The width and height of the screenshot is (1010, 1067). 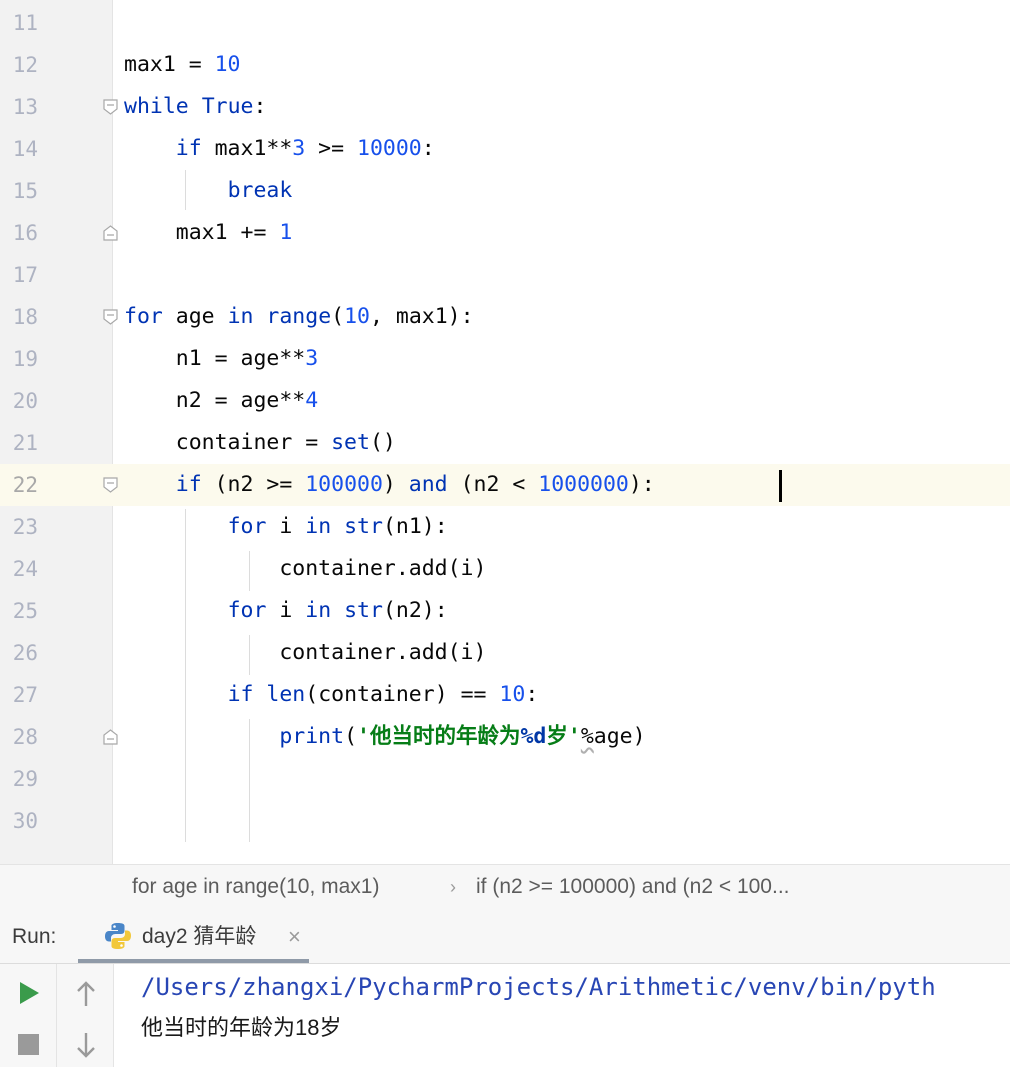 I want to click on code-line: 28 print('他当时的年龄为%d岁'%age), so click(x=505, y=737).